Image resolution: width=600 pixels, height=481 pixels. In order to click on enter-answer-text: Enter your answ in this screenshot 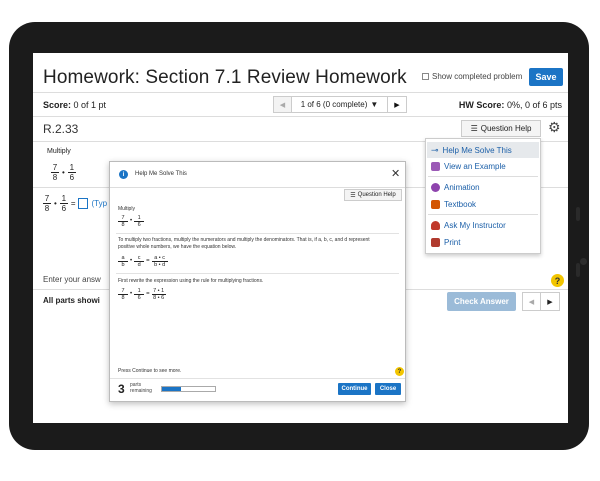, I will do `click(72, 279)`.